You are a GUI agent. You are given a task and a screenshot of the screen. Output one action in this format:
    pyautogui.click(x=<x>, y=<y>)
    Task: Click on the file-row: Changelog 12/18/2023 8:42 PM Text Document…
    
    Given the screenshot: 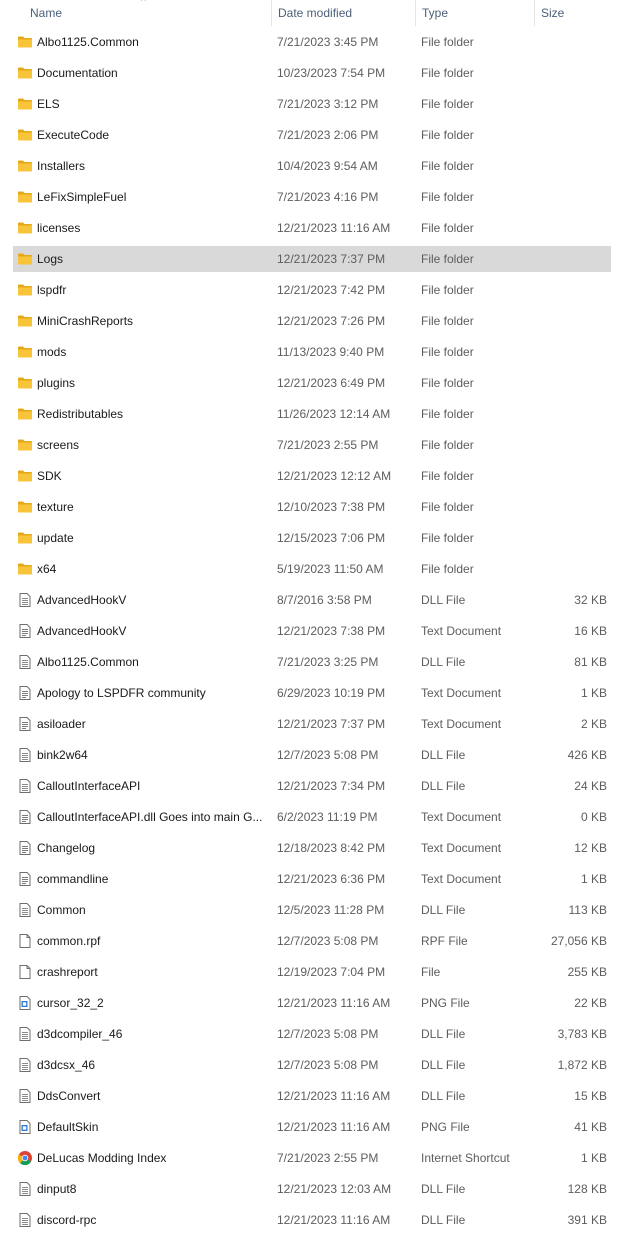 What is the action you would take?
    pyautogui.click(x=312, y=848)
    